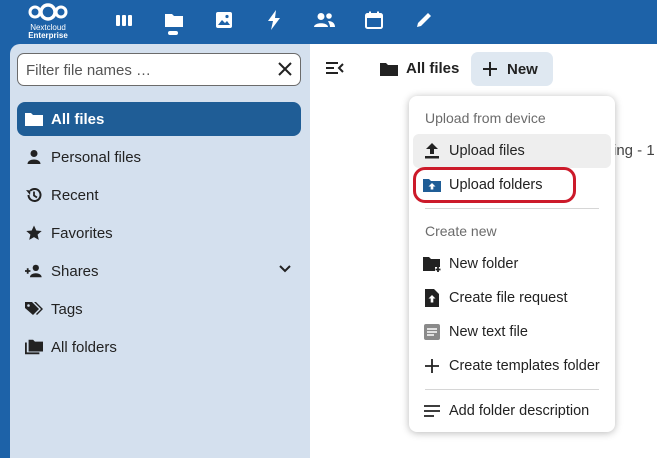 Image resolution: width=657 pixels, height=458 pixels. What do you see at coordinates (48, 35) in the screenshot?
I see `logo-text-line2: Enterprise` at bounding box center [48, 35].